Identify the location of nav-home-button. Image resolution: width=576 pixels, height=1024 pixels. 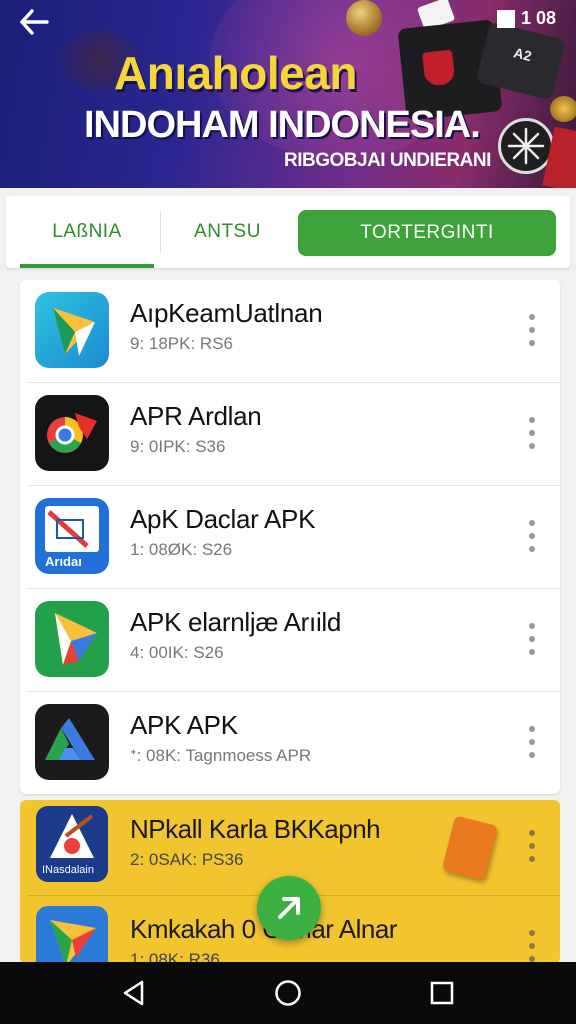
(288, 993).